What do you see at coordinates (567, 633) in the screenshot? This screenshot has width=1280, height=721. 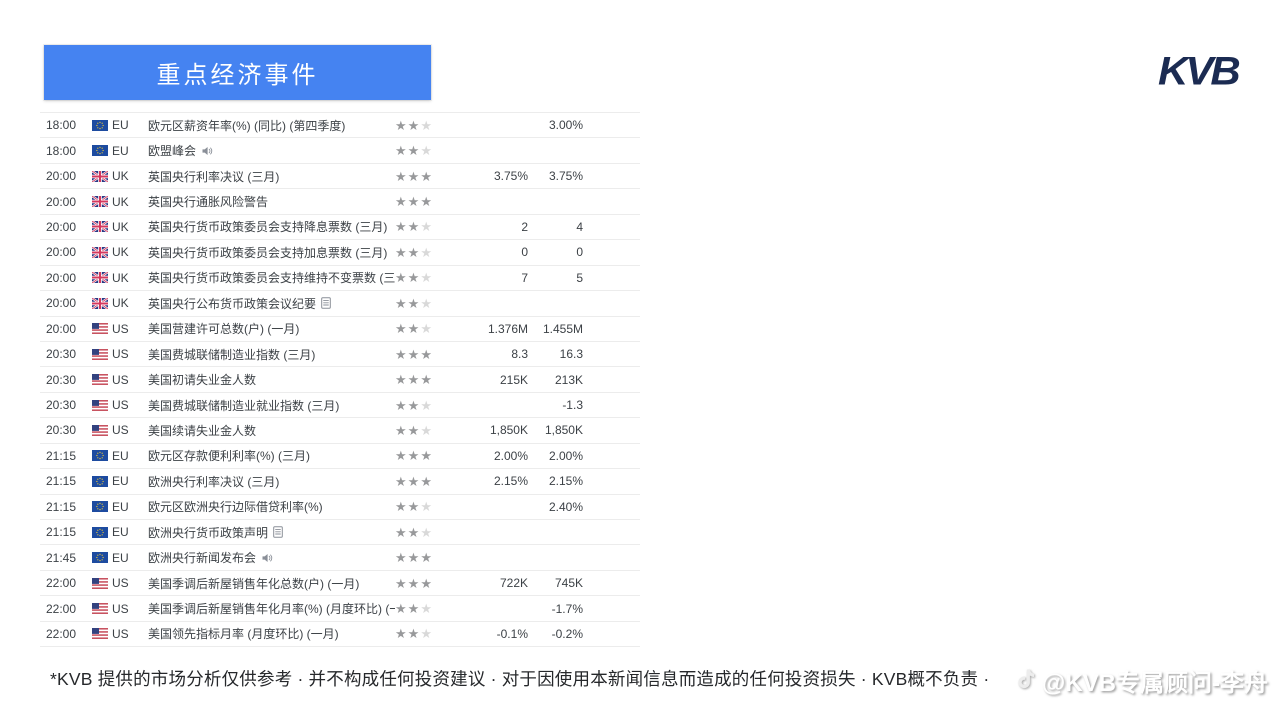 I see `previous-value: -0.2%` at bounding box center [567, 633].